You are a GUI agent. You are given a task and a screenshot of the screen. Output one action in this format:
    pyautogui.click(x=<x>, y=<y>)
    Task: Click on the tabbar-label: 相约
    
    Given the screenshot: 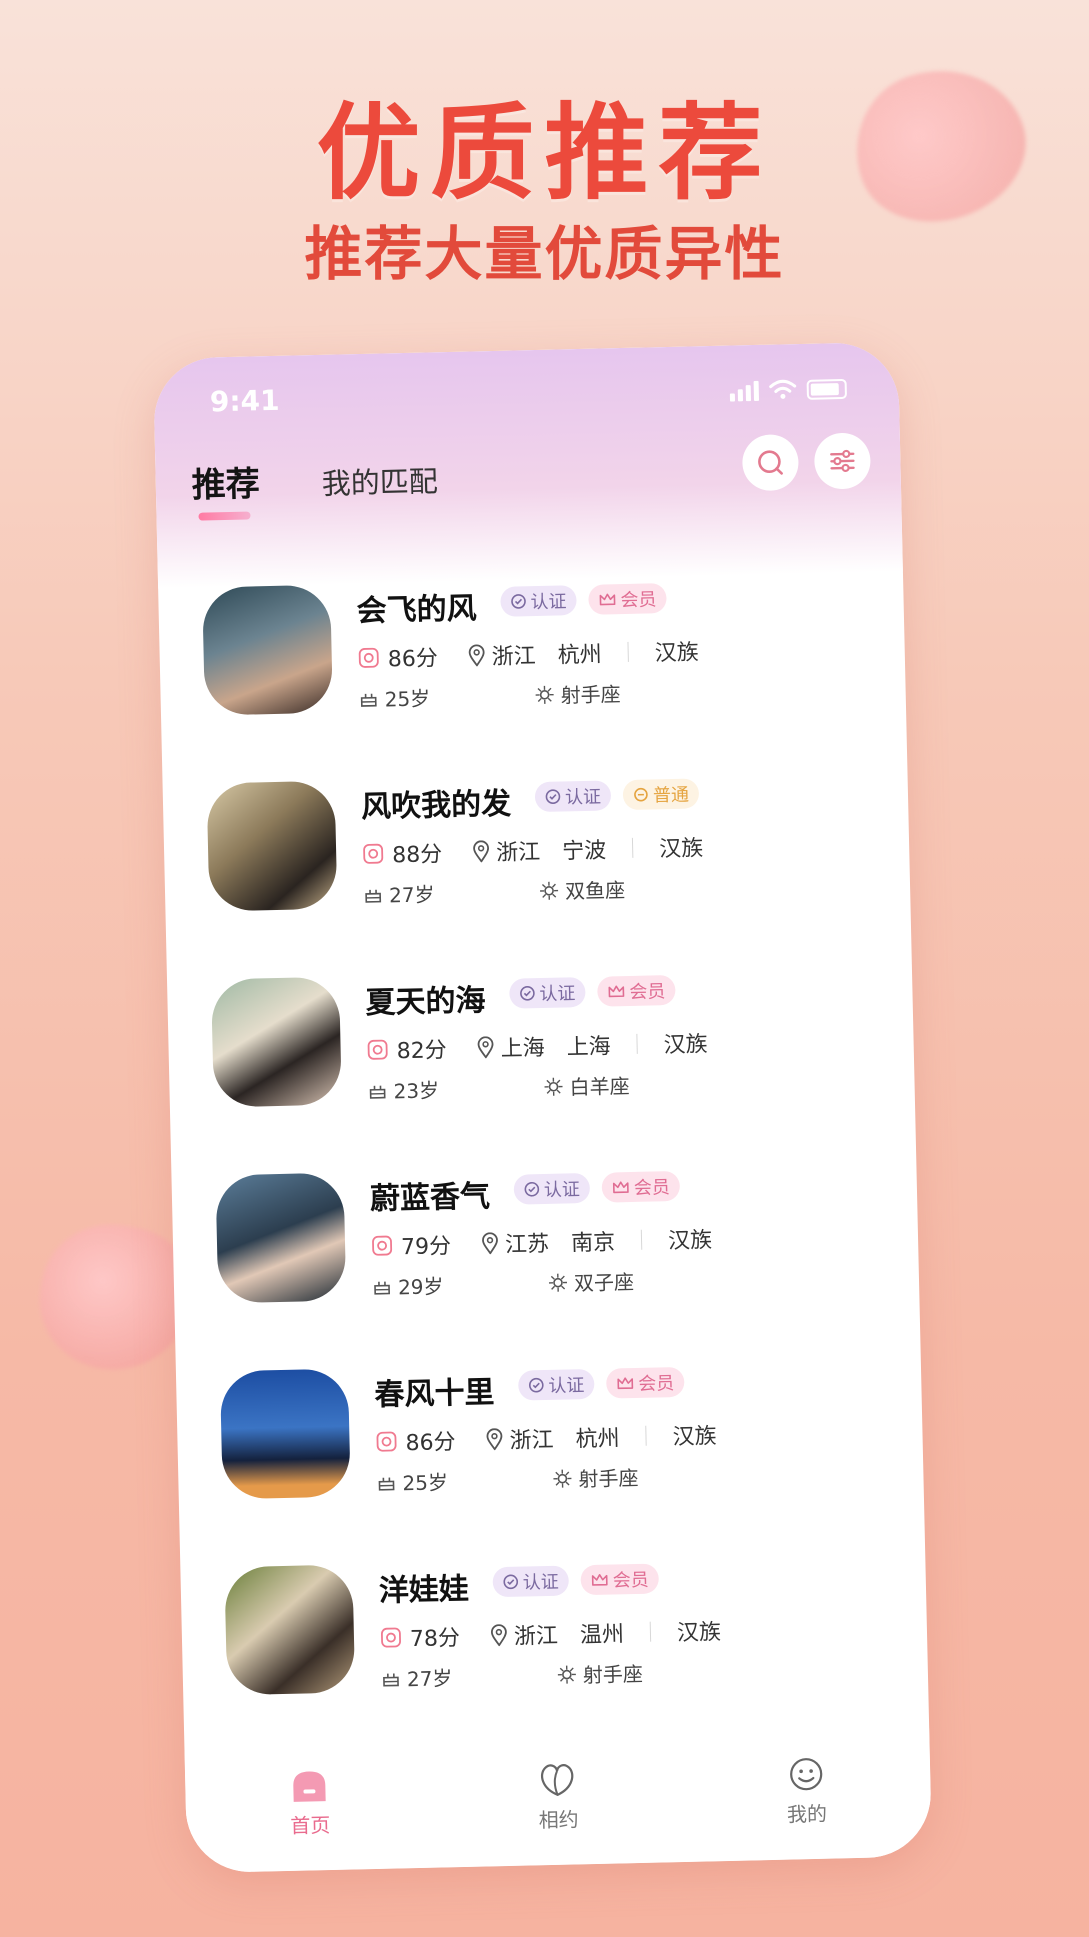 What is the action you would take?
    pyautogui.click(x=558, y=1819)
    